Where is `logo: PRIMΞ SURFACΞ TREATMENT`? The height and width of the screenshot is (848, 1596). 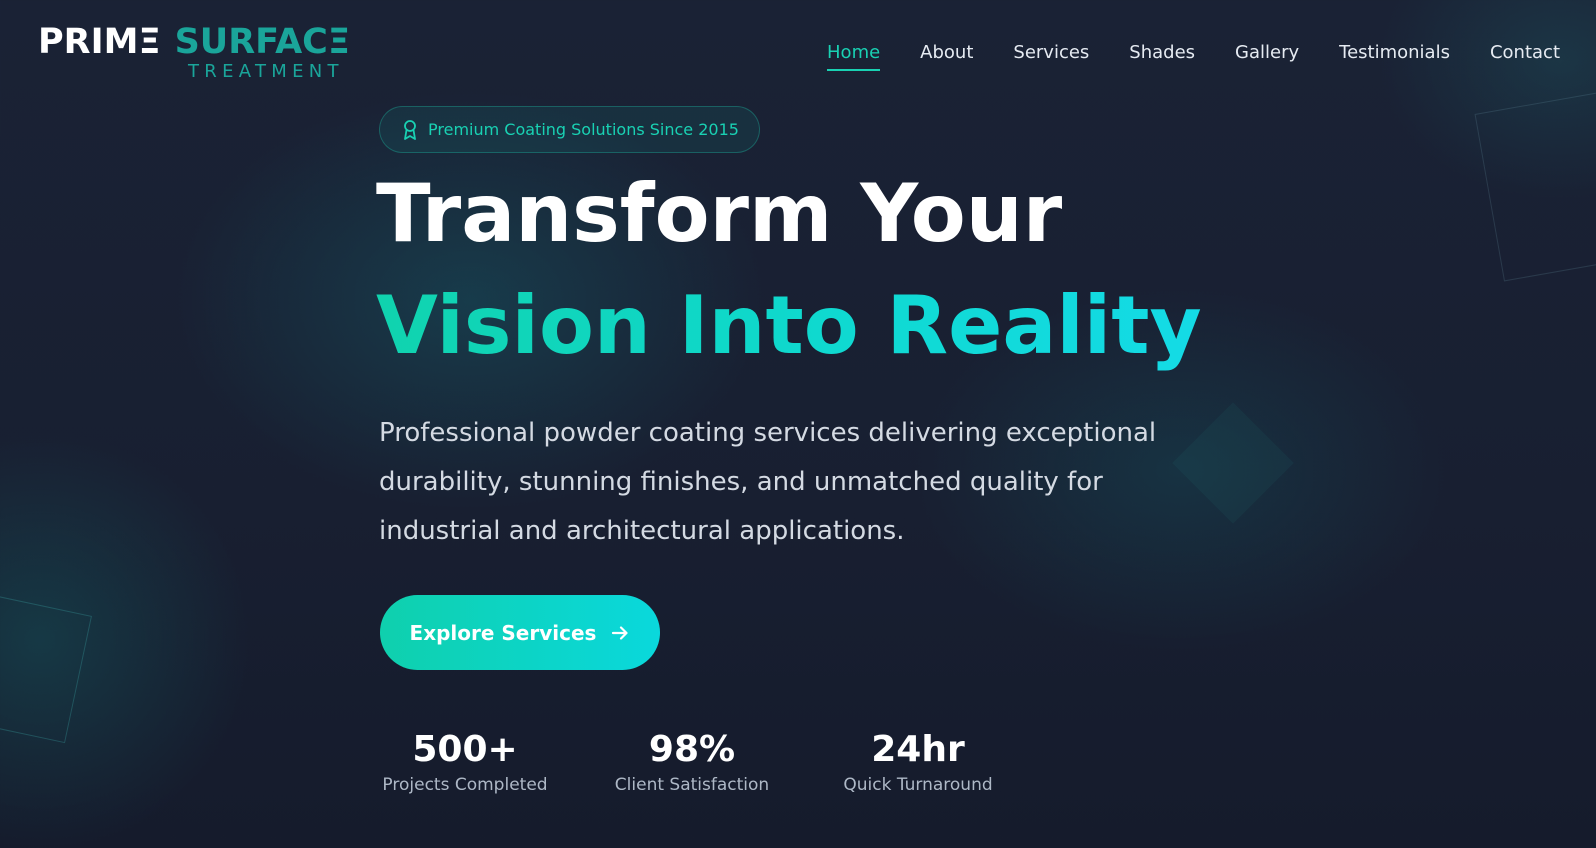 logo: PRIMΞ SURFACΞ TREATMENT is located at coordinates (208, 54).